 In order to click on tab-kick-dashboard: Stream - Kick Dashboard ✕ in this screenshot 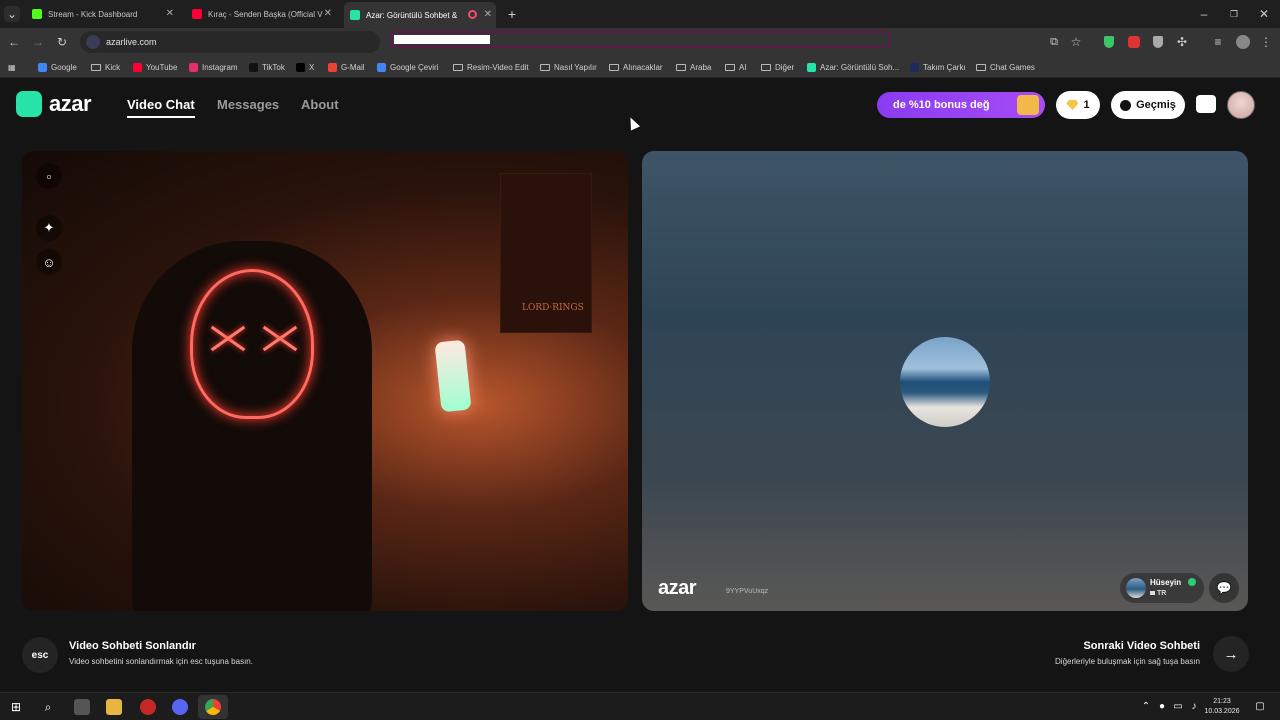, I will do `click(102, 14)`.